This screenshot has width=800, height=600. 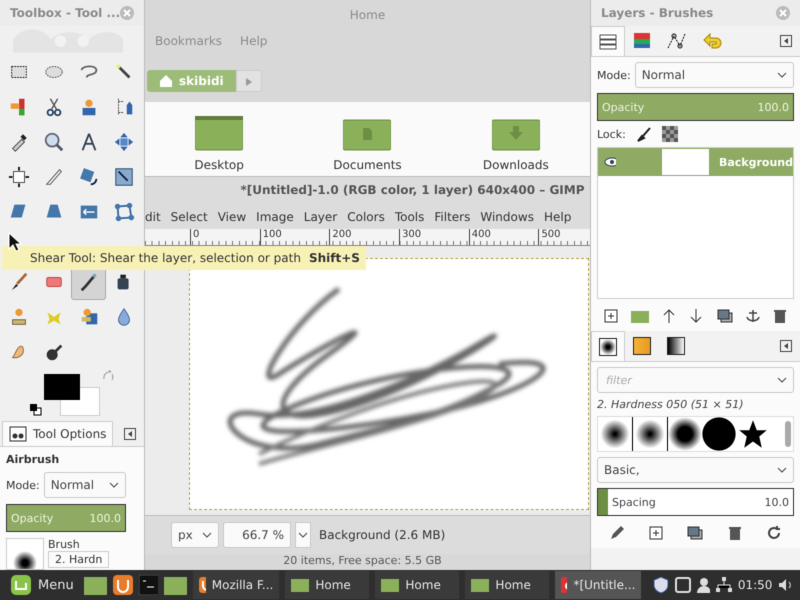 What do you see at coordinates (123, 177) in the screenshot?
I see `scale-icon` at bounding box center [123, 177].